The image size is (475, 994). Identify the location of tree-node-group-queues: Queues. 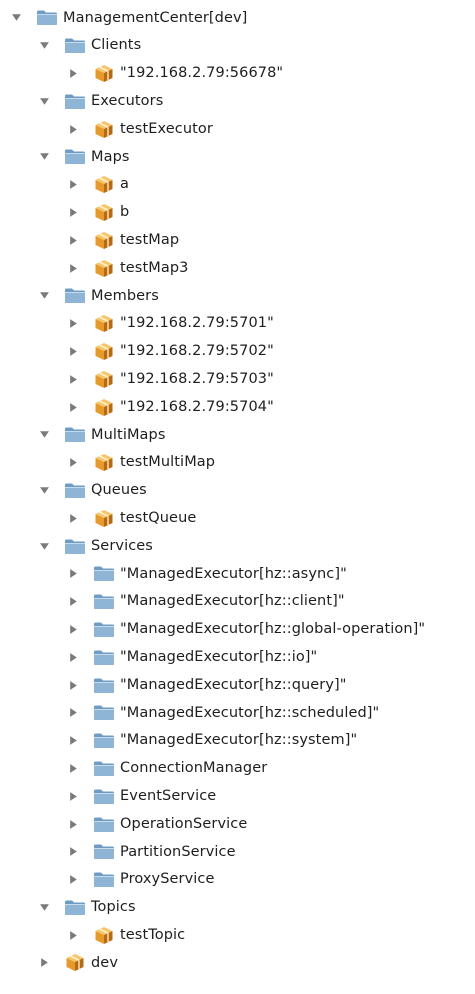
(237, 491).